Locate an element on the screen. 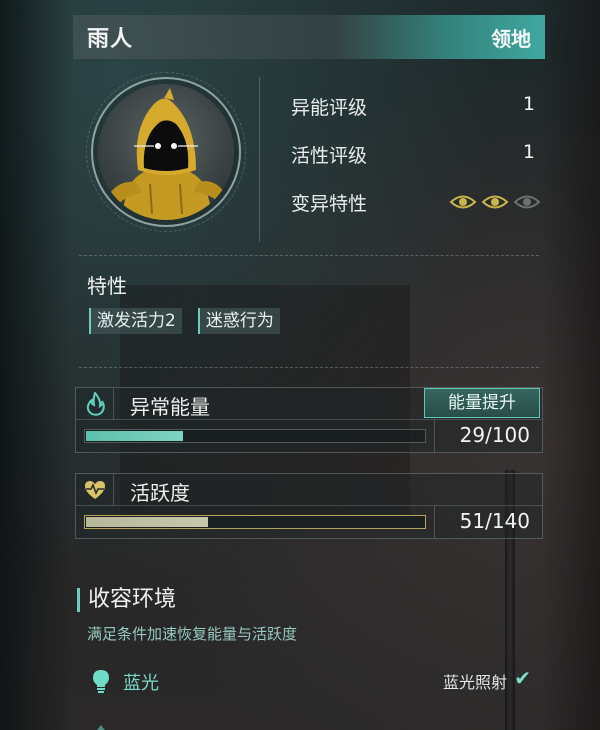 This screenshot has width=600, height=730. energy-header: 异常能量 能量提升 is located at coordinates (309, 404).